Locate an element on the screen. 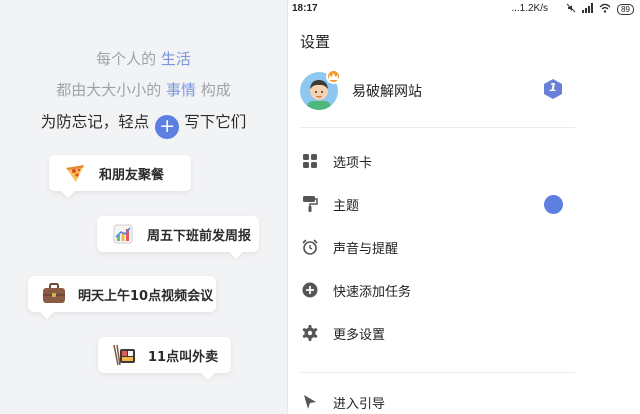  settings-item-label: 更多设置 is located at coordinates (359, 335).